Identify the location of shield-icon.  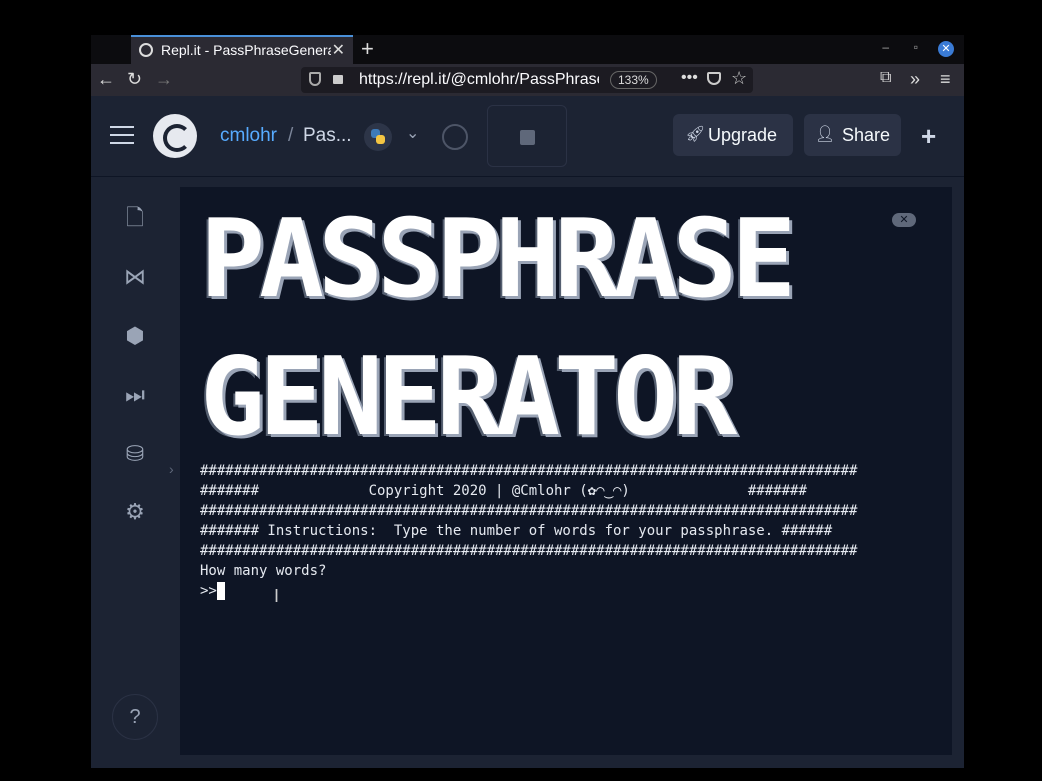
(315, 79).